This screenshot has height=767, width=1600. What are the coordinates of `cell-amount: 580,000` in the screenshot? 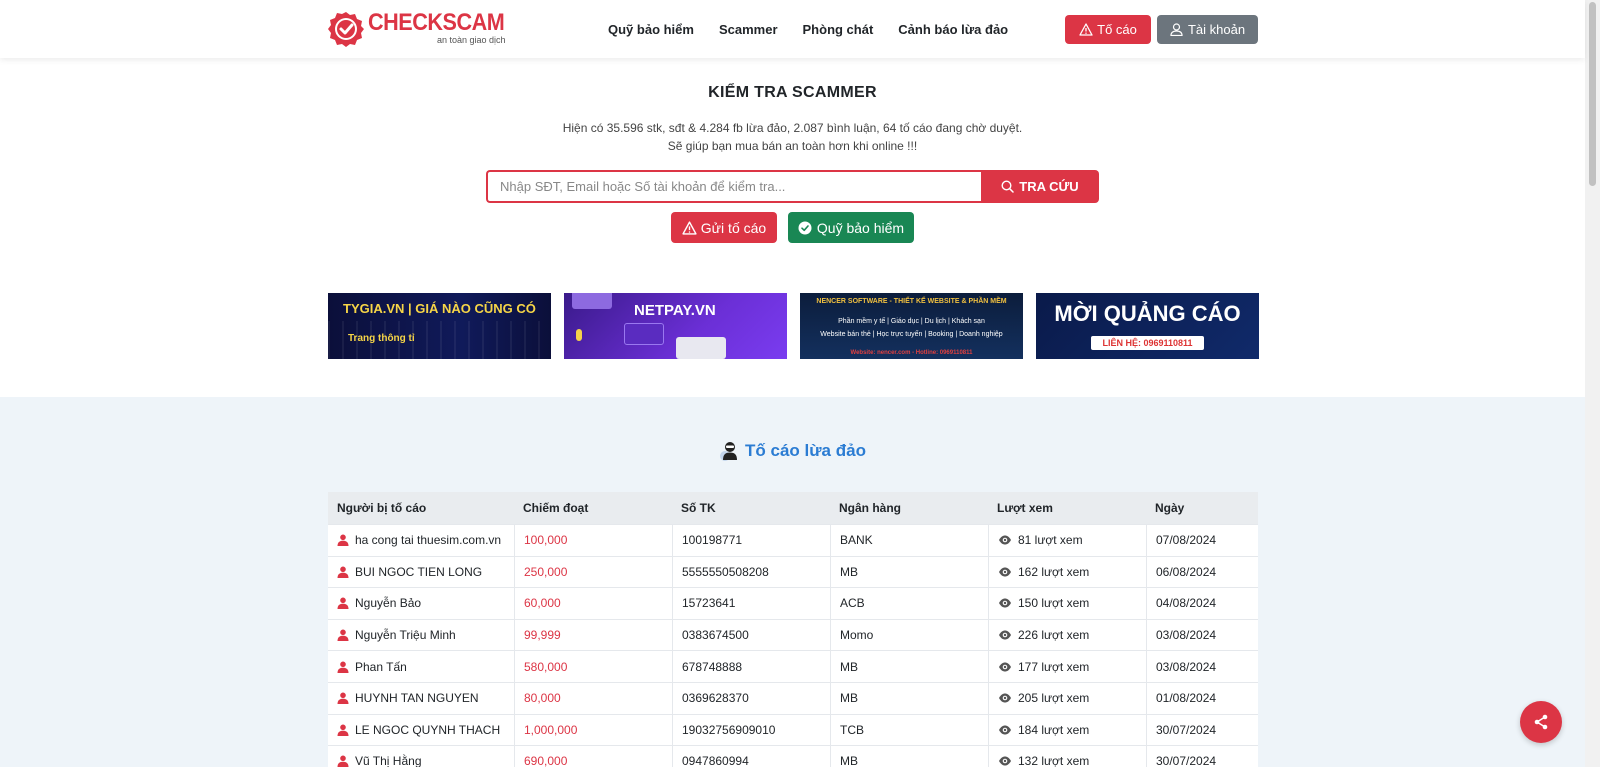 It's located at (593, 666).